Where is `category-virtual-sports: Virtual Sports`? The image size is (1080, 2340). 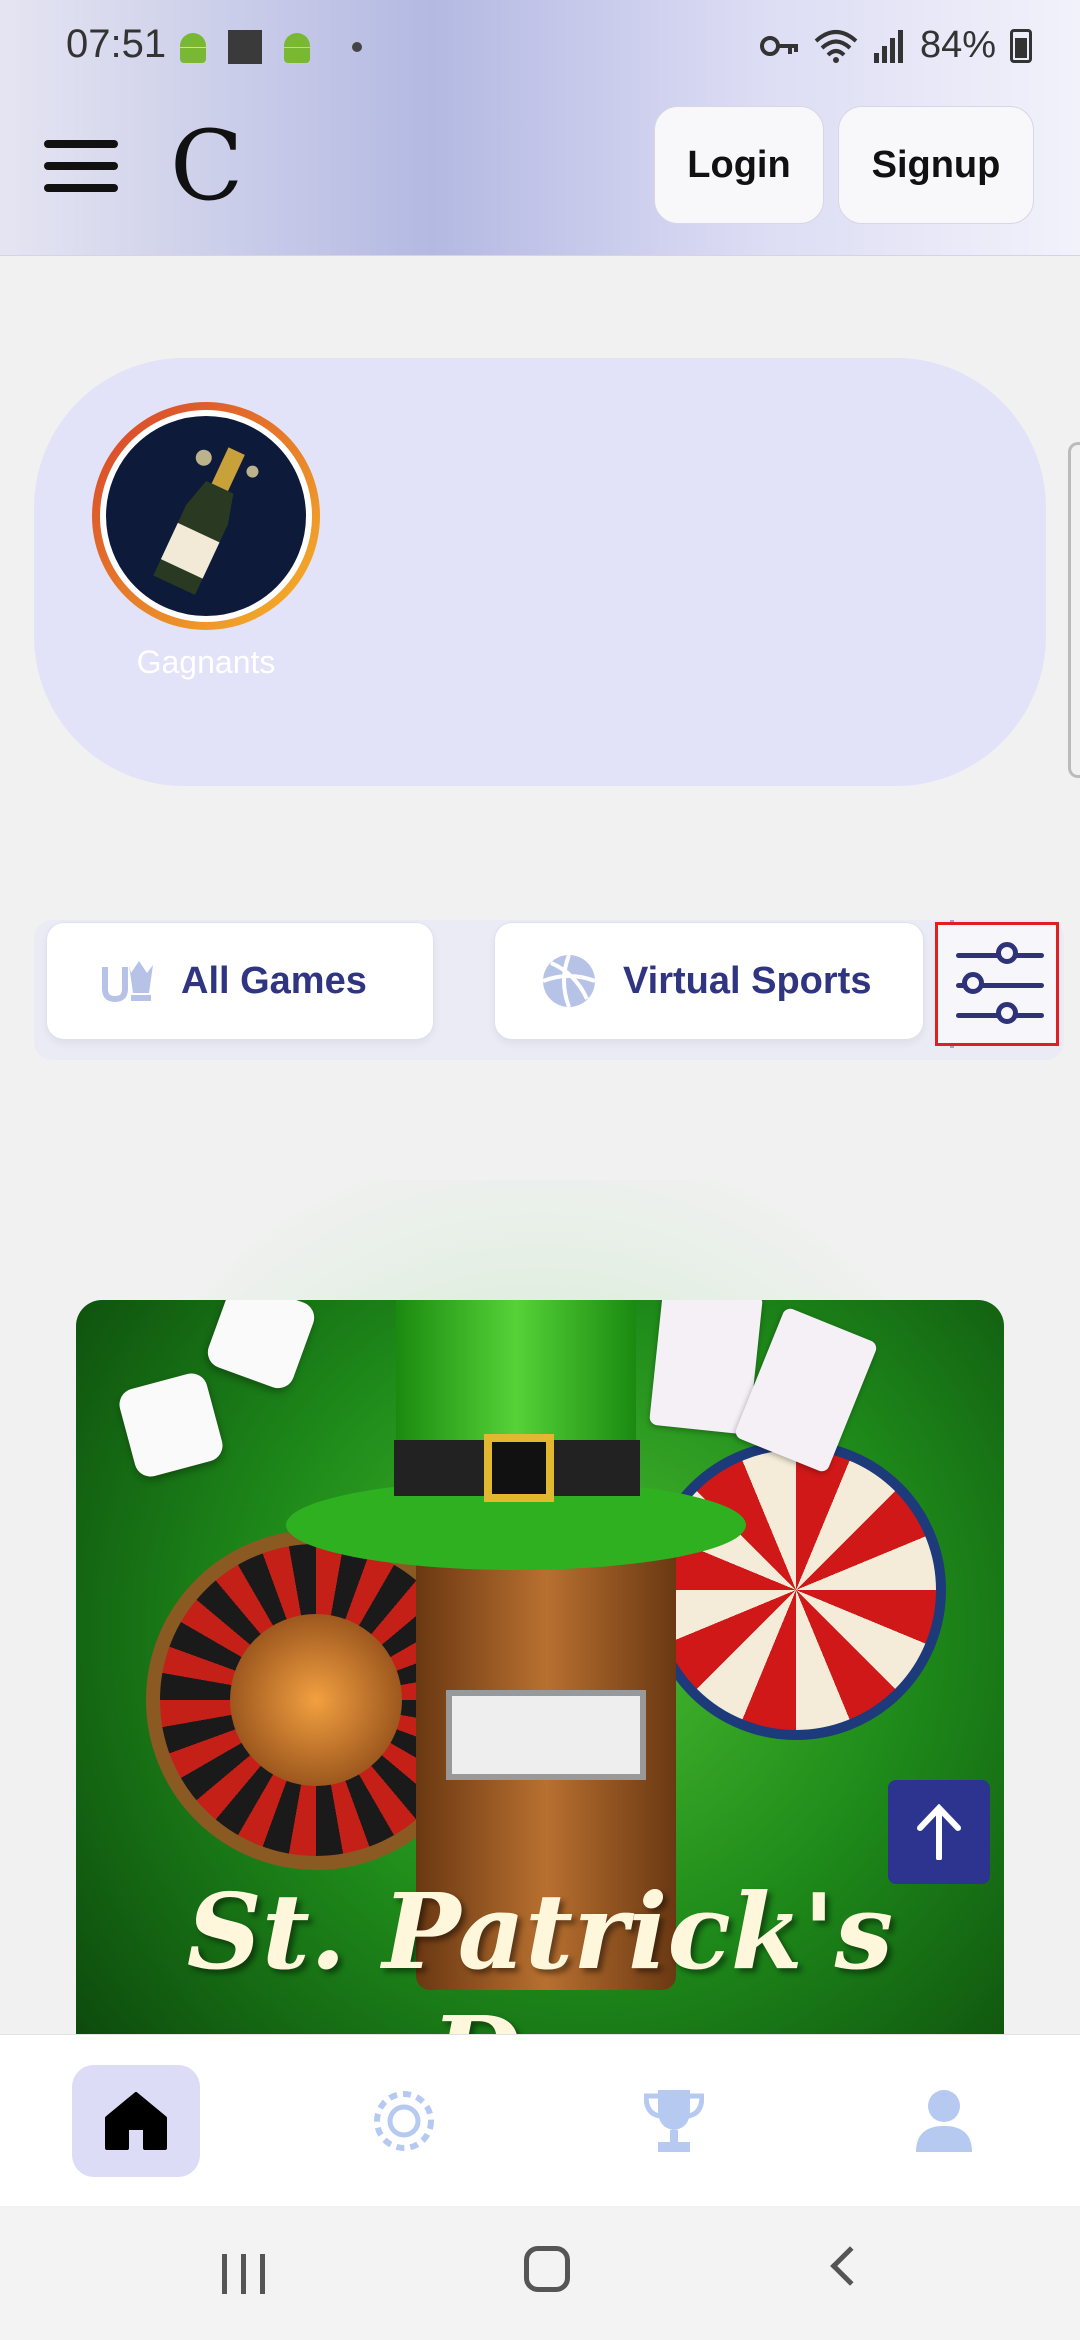
category-virtual-sports: Virtual Sports is located at coordinates (709, 981).